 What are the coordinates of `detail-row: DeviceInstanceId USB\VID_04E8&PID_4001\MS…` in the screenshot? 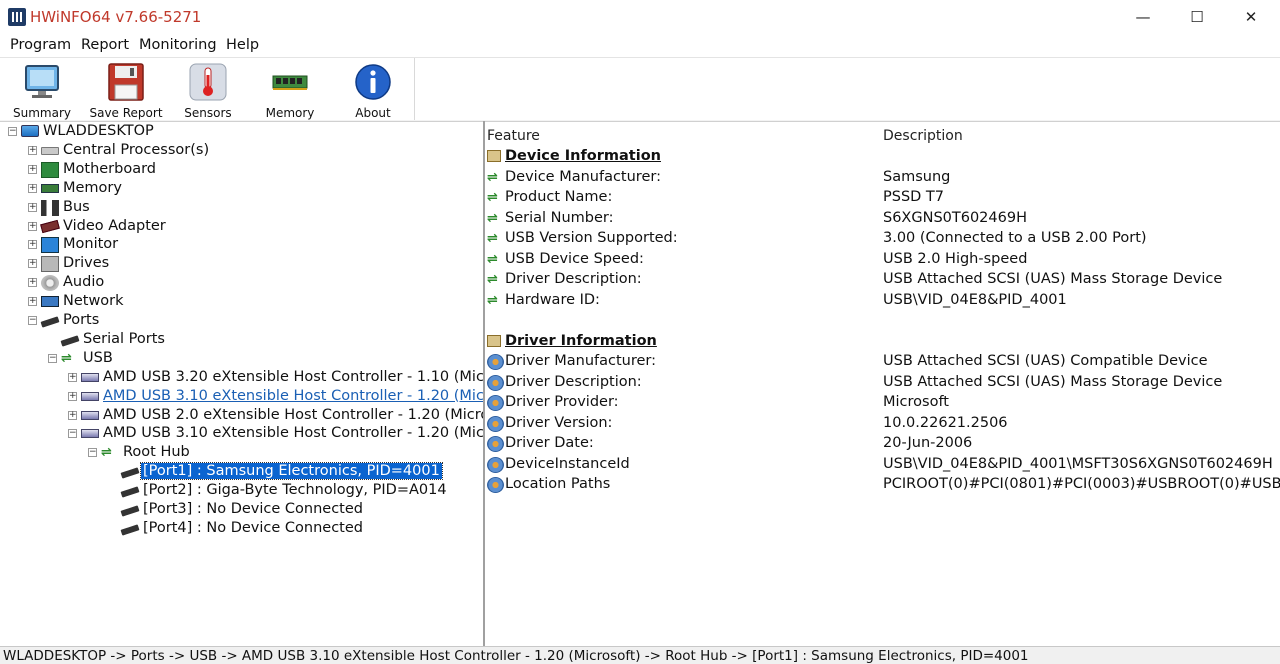 It's located at (882, 465).